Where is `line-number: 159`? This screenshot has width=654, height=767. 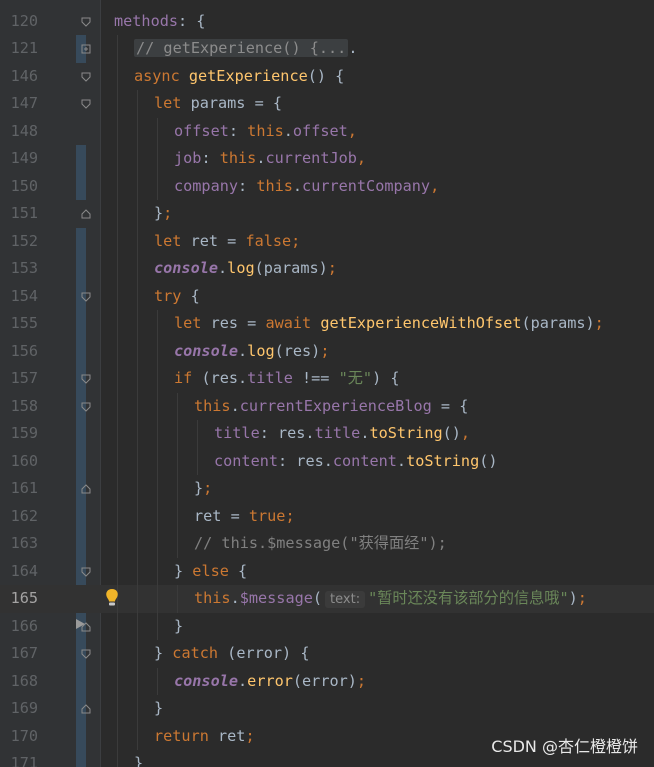
line-number: 159 is located at coordinates (19, 434).